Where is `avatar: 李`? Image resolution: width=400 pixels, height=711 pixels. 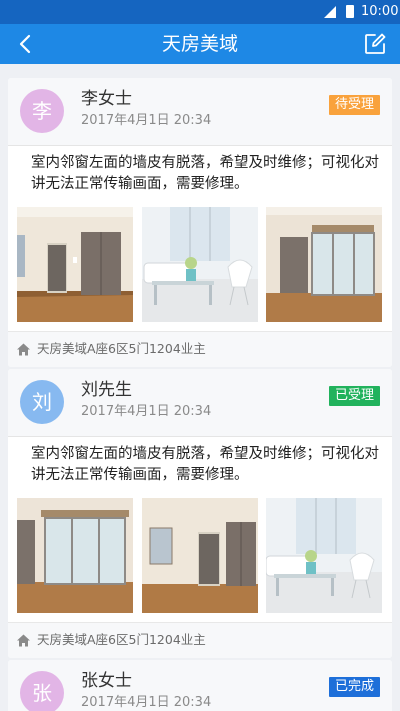 avatar: 李 is located at coordinates (42, 111).